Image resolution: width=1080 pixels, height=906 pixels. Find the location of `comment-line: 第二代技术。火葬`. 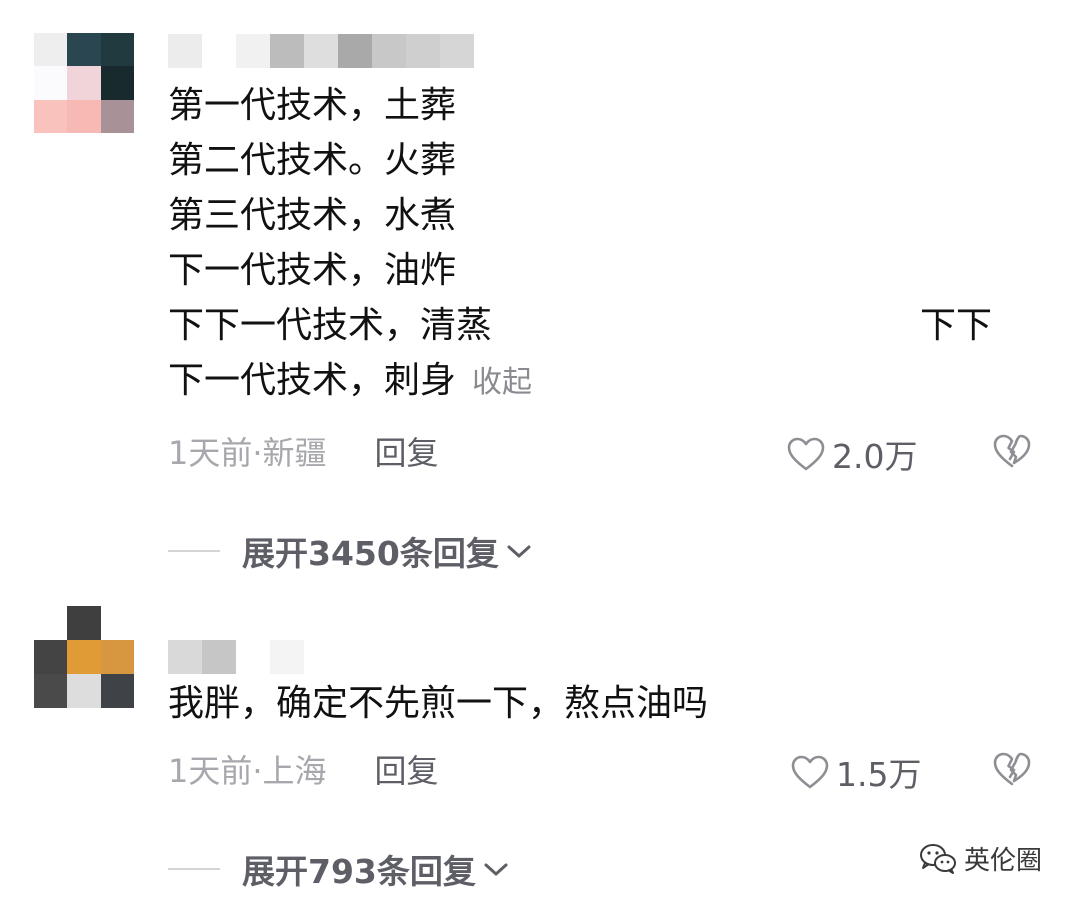

comment-line: 第二代技术。火葬 is located at coordinates (312, 160).